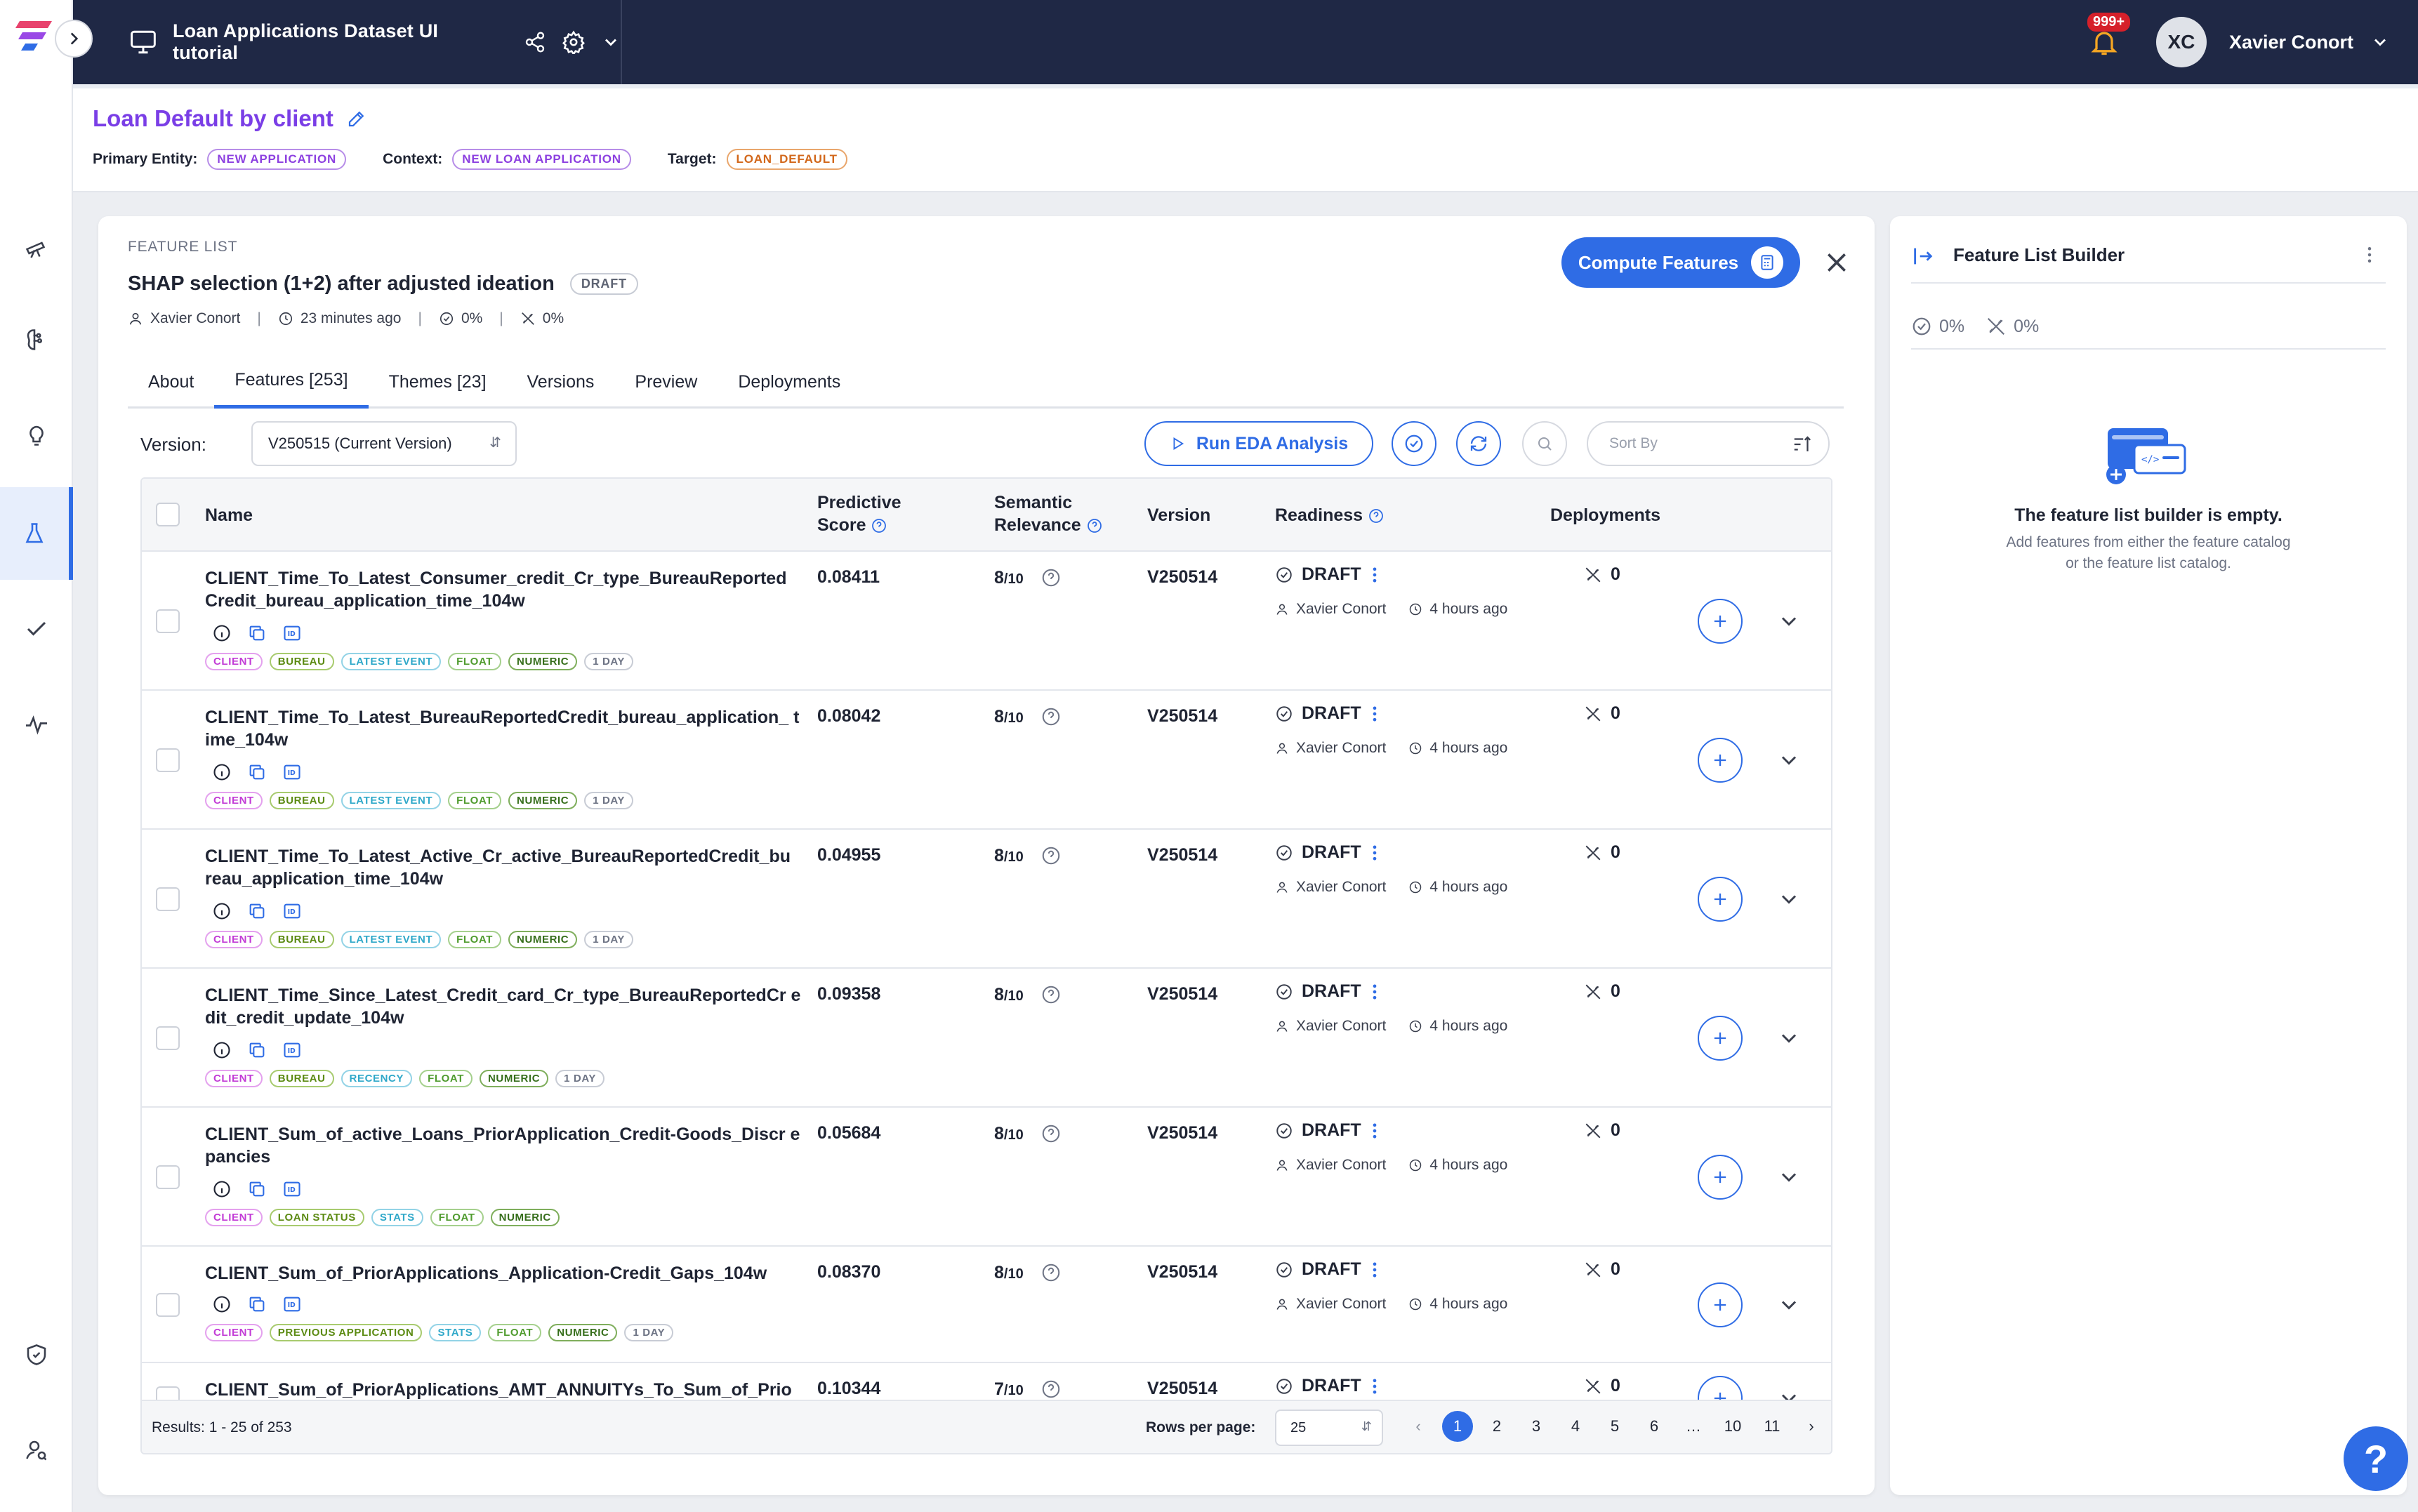  I want to click on pagination-page-button: 1, so click(1457, 1426).